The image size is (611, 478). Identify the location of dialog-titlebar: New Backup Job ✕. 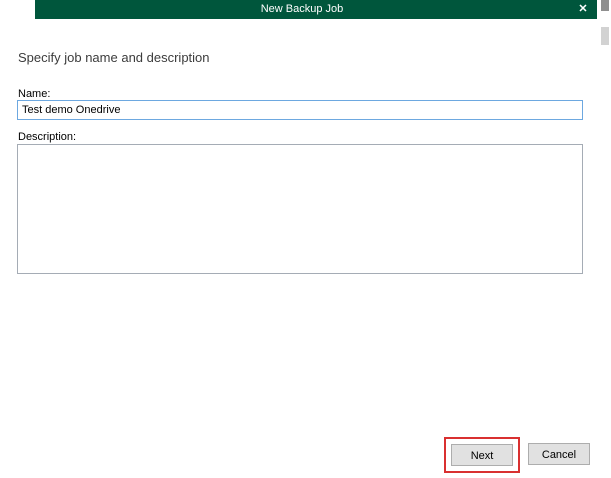
(316, 9).